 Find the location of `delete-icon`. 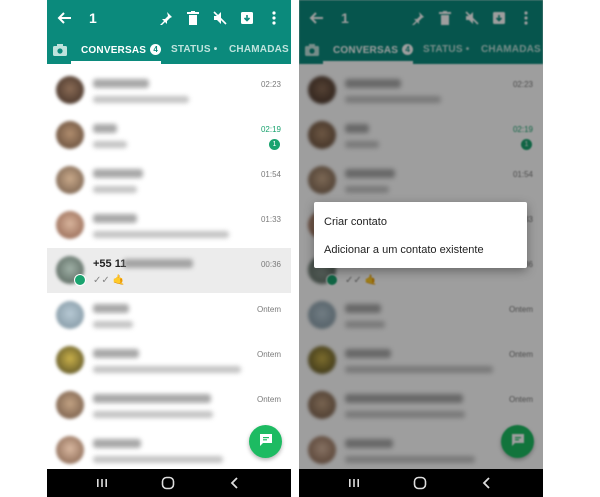

delete-icon is located at coordinates (192, 18).